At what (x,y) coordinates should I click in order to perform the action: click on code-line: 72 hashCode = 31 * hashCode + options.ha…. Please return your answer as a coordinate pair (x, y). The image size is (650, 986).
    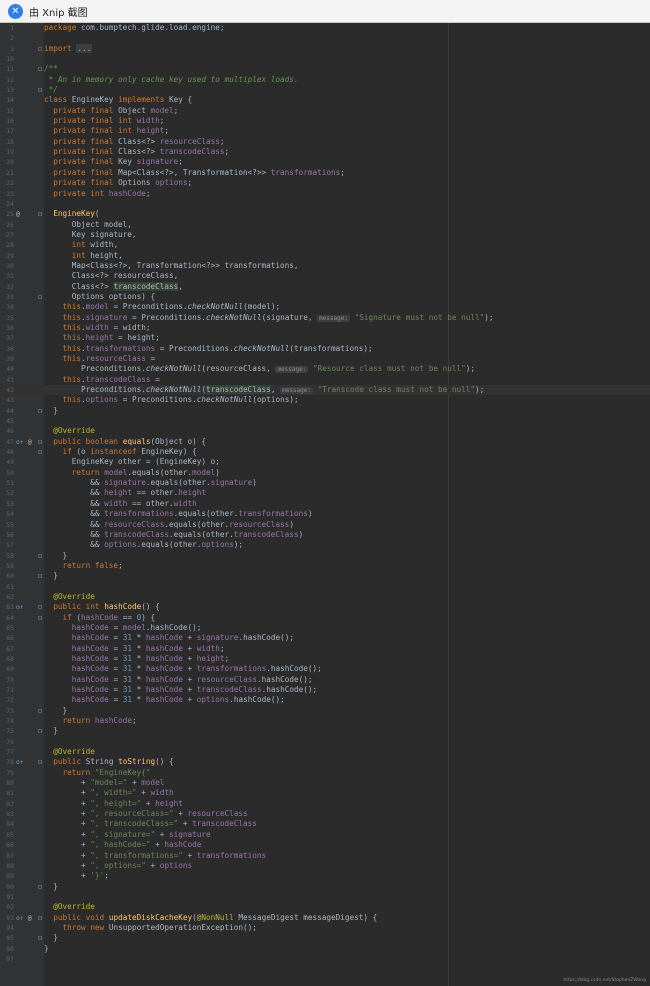
    Looking at the image, I should click on (325, 700).